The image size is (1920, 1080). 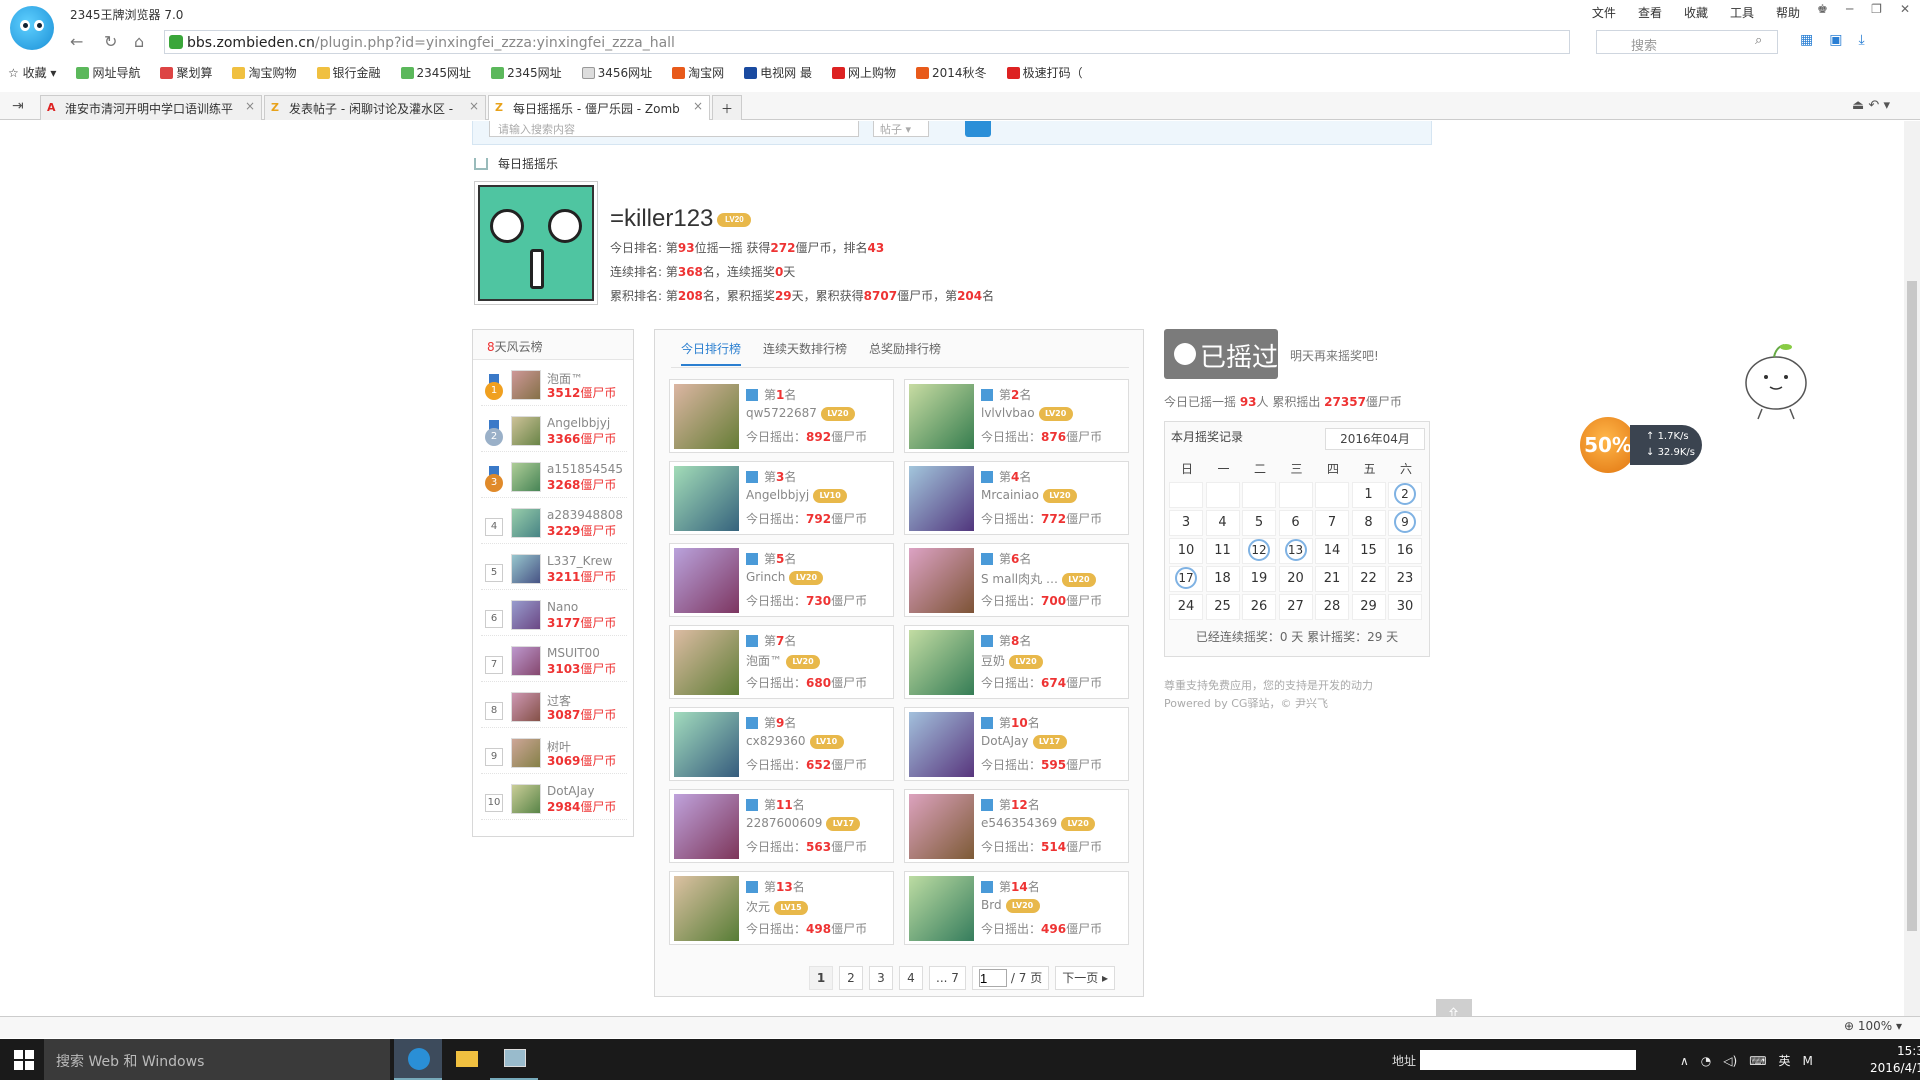 What do you see at coordinates (573, 653) in the screenshot?
I see `leader-name: MSUIT00` at bounding box center [573, 653].